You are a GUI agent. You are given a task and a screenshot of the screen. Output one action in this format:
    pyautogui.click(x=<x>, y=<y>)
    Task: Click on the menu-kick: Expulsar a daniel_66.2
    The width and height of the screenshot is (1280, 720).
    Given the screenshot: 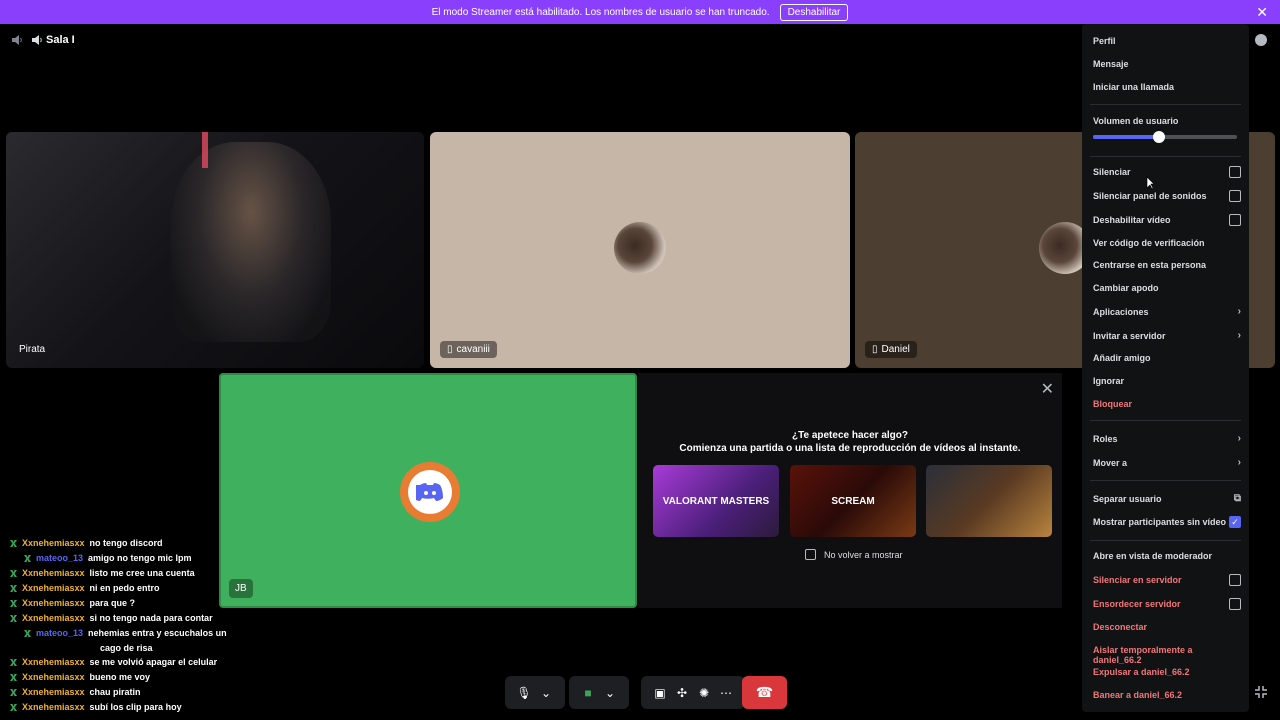 What is the action you would take?
    pyautogui.click(x=1167, y=672)
    